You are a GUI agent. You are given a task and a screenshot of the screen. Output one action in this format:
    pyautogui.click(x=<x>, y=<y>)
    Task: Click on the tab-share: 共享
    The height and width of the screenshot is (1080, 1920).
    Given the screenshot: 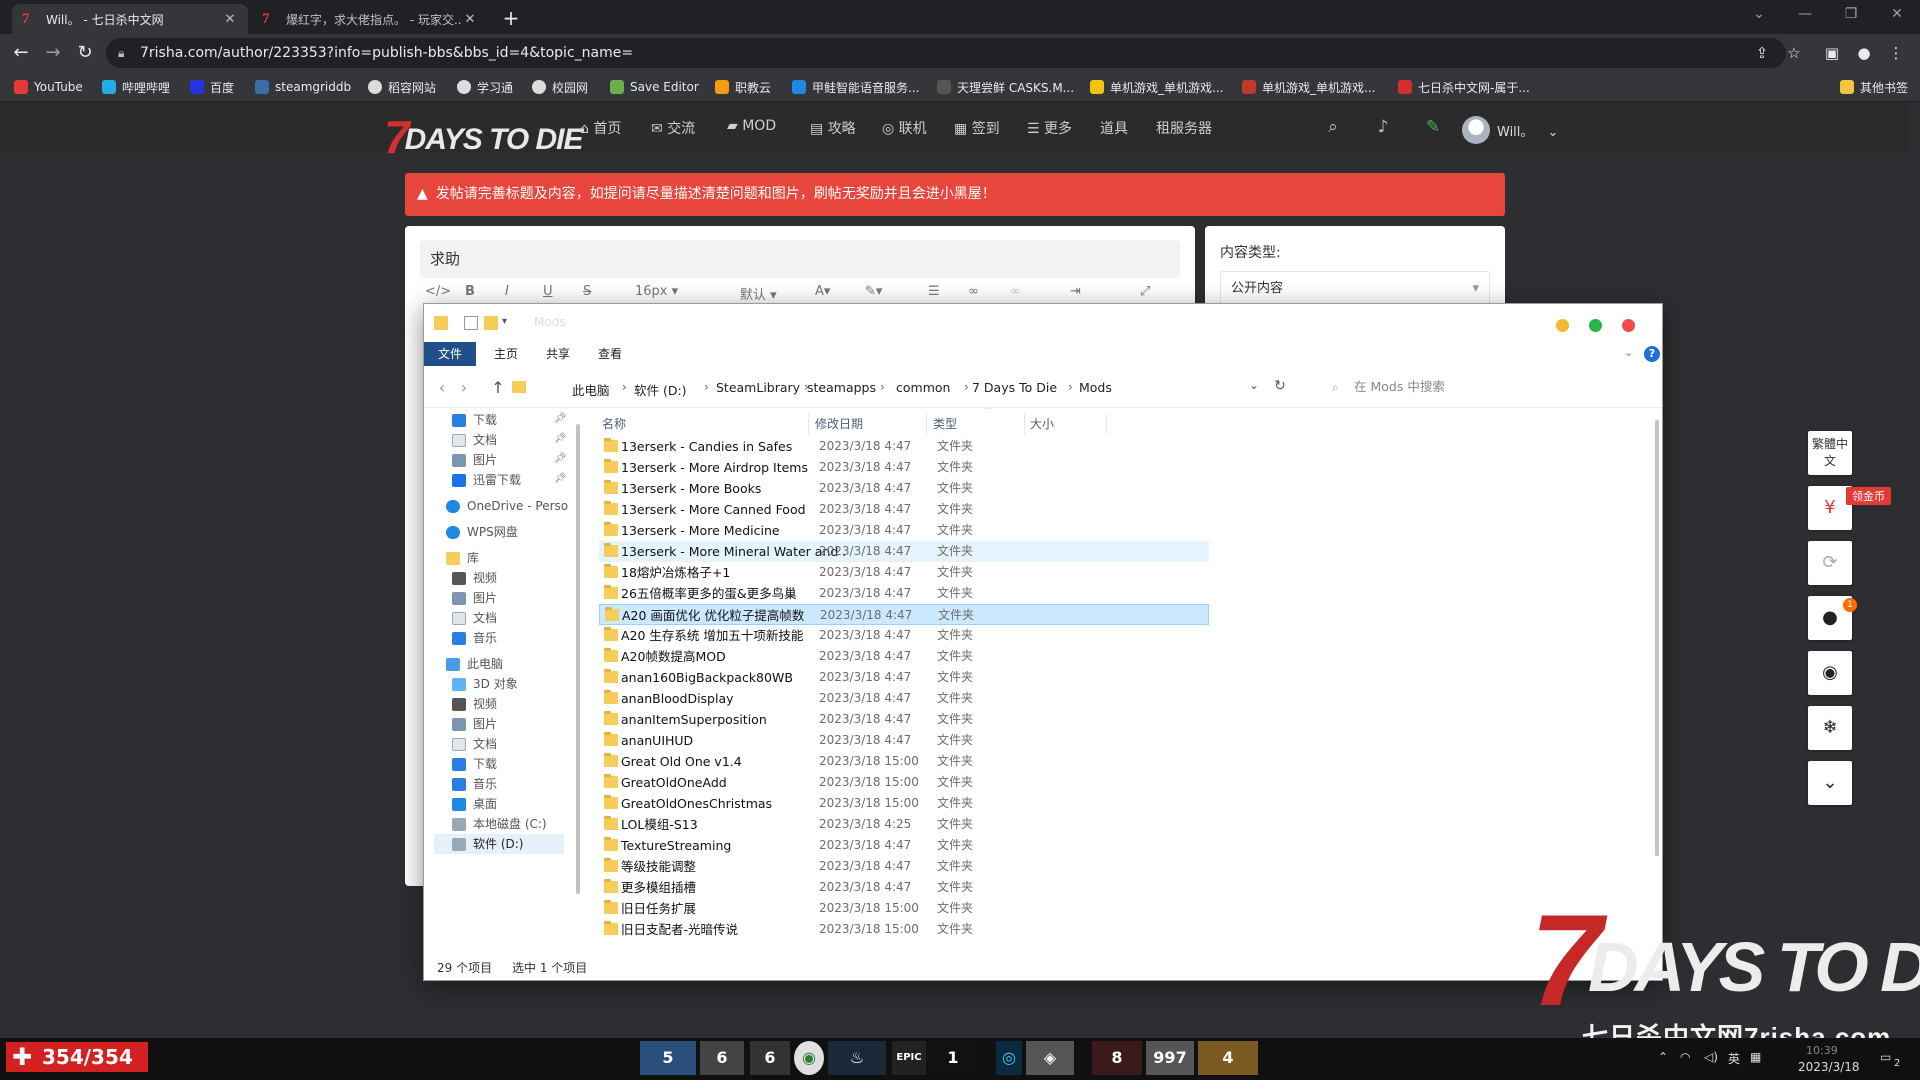 What is the action you would take?
    pyautogui.click(x=558, y=354)
    